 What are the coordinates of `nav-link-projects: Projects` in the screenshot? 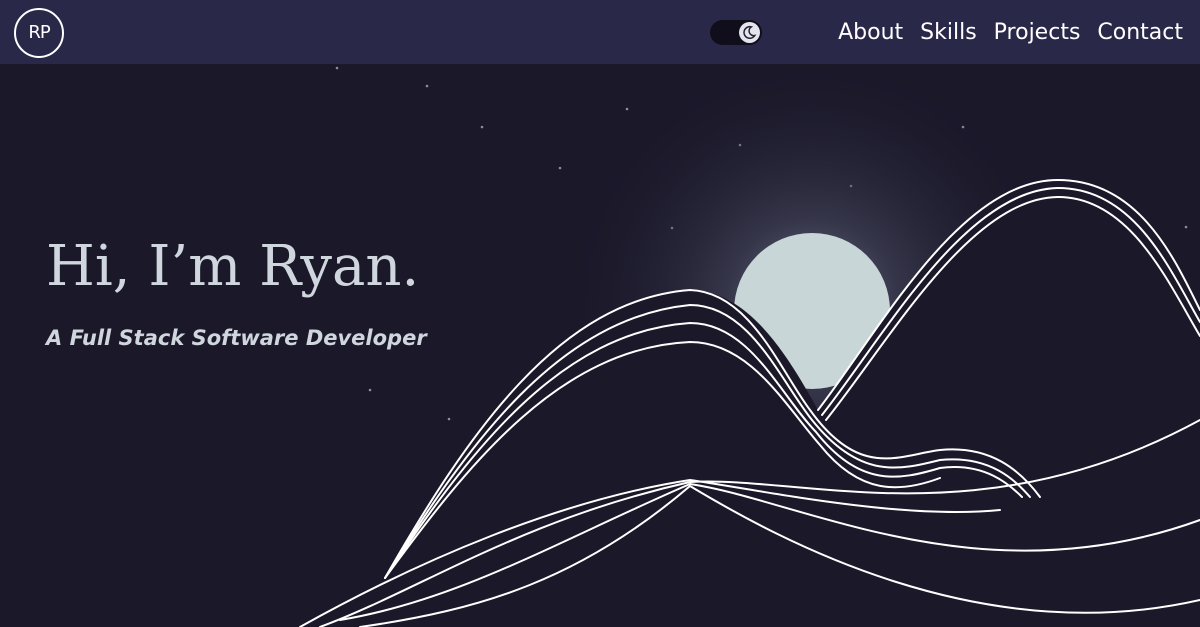 It's located at (1037, 32).